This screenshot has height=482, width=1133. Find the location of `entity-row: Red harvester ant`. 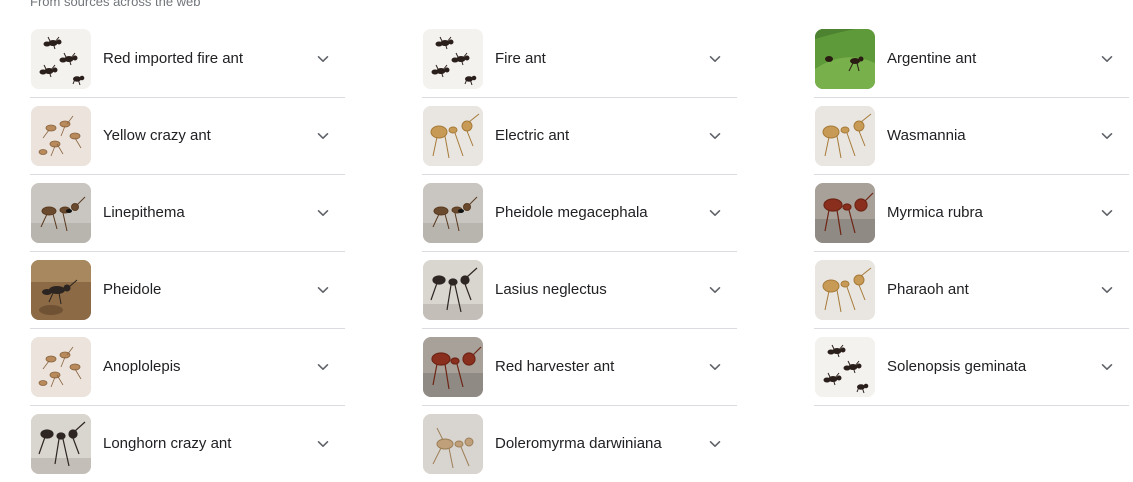

entity-row: Red harvester ant is located at coordinates (579, 367).